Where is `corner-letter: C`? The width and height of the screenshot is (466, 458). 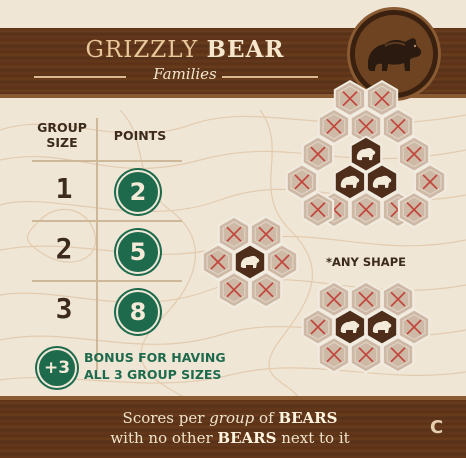
corner-letter: C is located at coordinates (437, 427).